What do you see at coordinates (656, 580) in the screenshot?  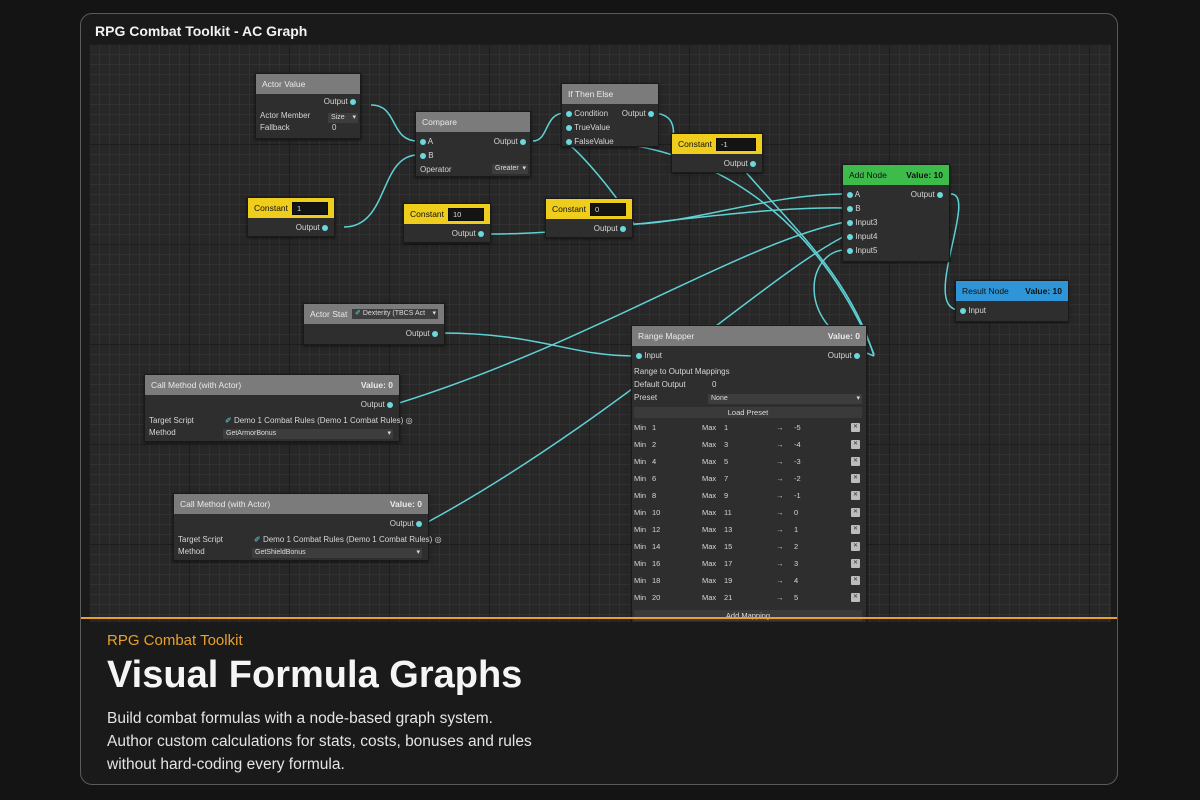 I see `min-field: 18` at bounding box center [656, 580].